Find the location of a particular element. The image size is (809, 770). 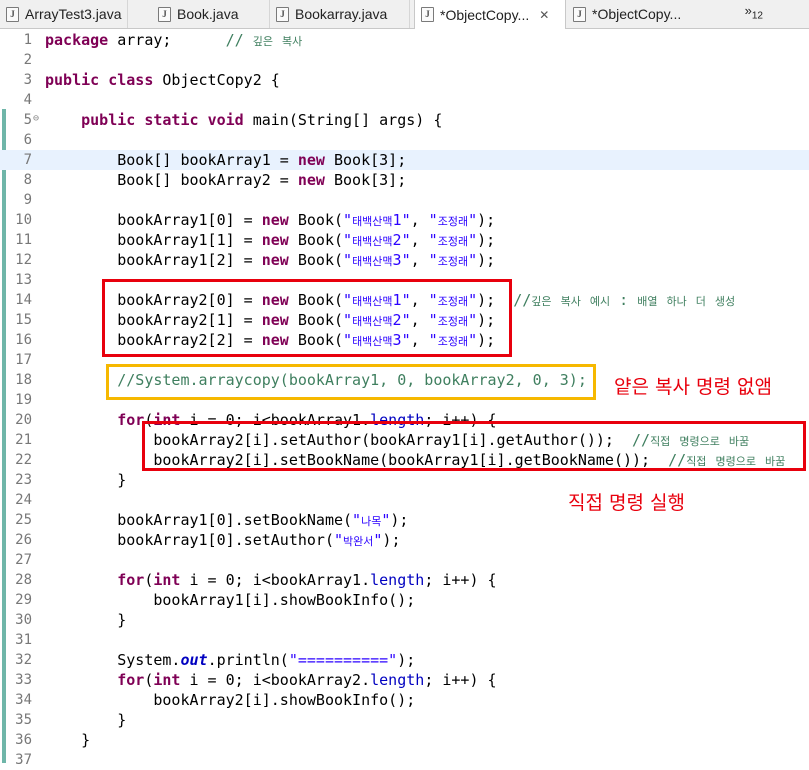

code-token: static is located at coordinates (171, 120).